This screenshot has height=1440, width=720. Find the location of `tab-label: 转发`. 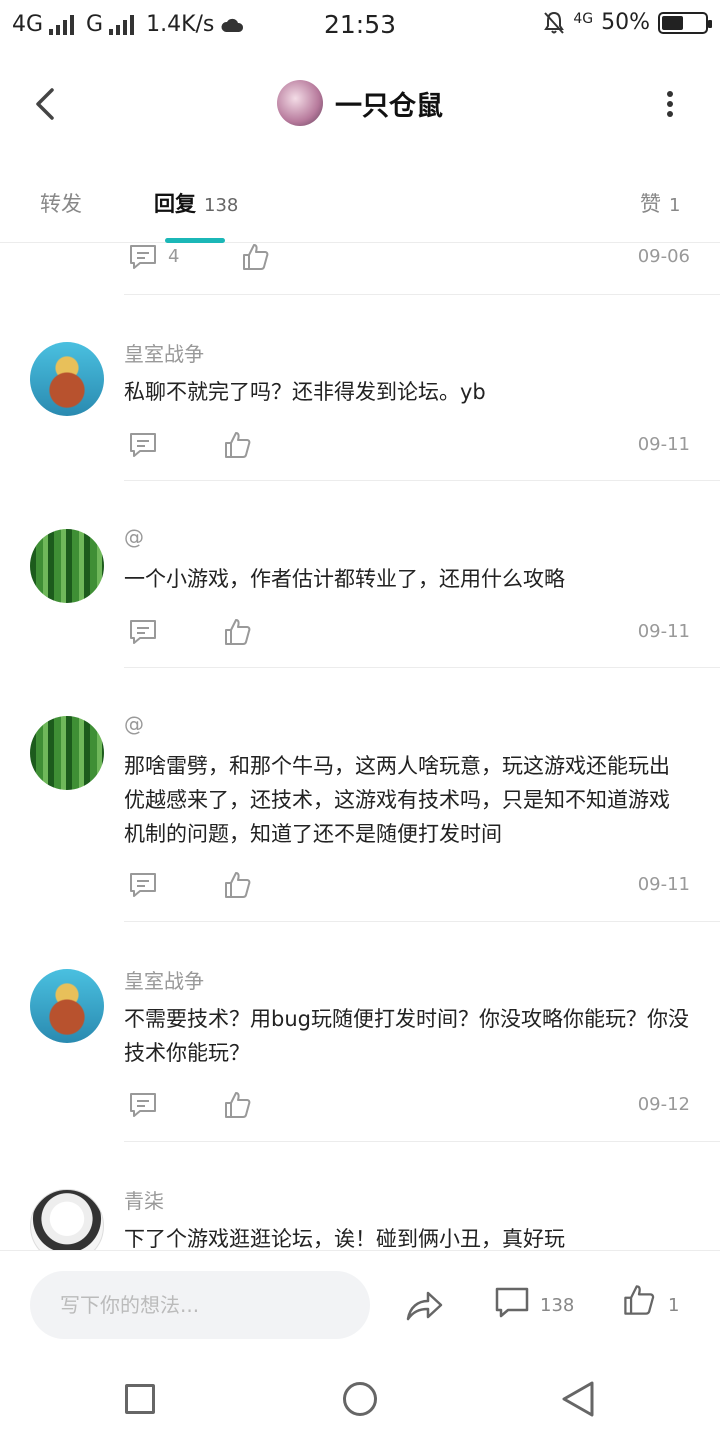

tab-label: 转发 is located at coordinates (61, 204).